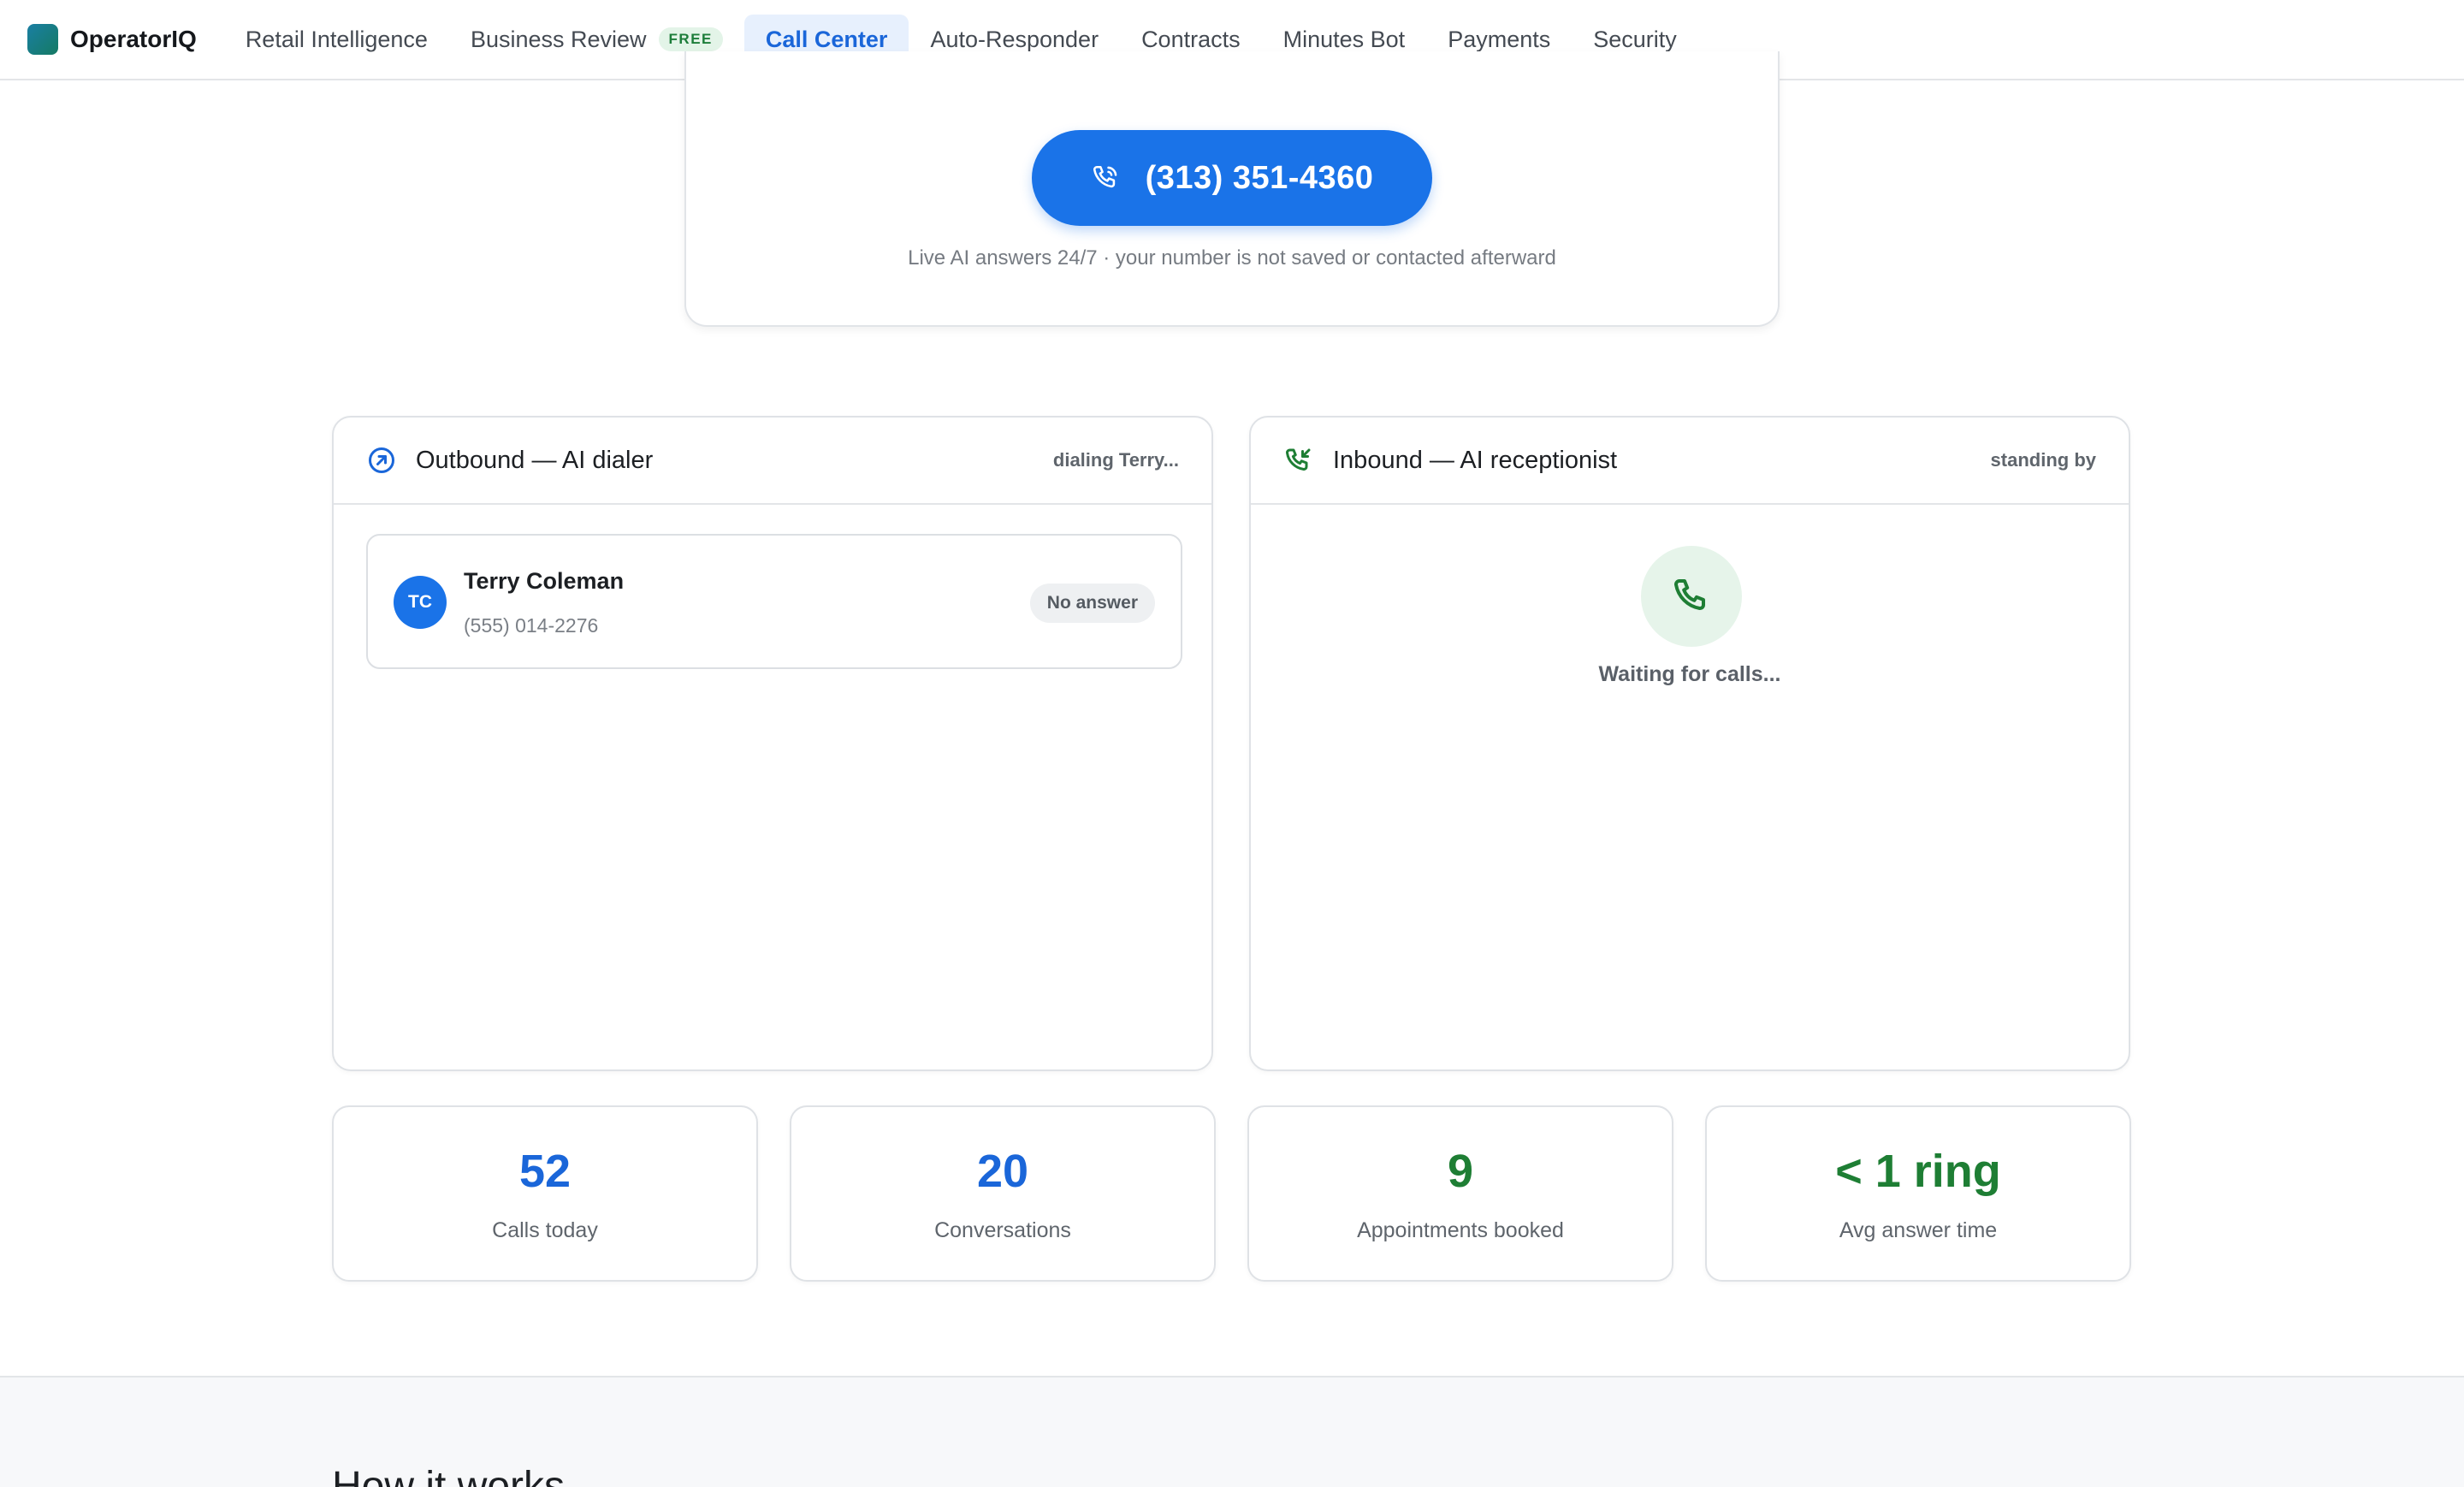 The width and height of the screenshot is (2464, 1487). What do you see at coordinates (826, 39) in the screenshot?
I see `nav-item-label: Call Center` at bounding box center [826, 39].